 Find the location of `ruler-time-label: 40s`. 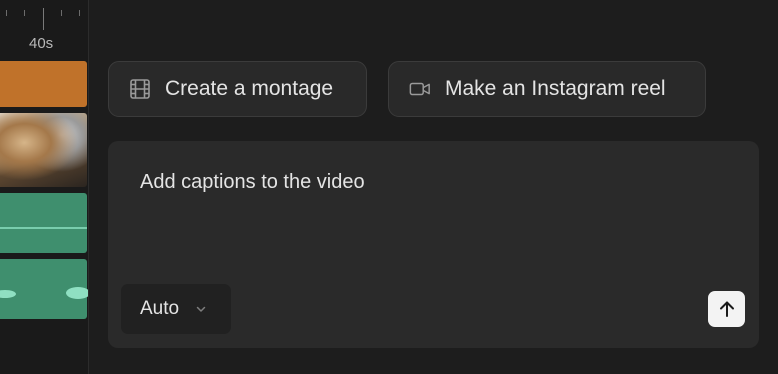

ruler-time-label: 40s is located at coordinates (41, 43).